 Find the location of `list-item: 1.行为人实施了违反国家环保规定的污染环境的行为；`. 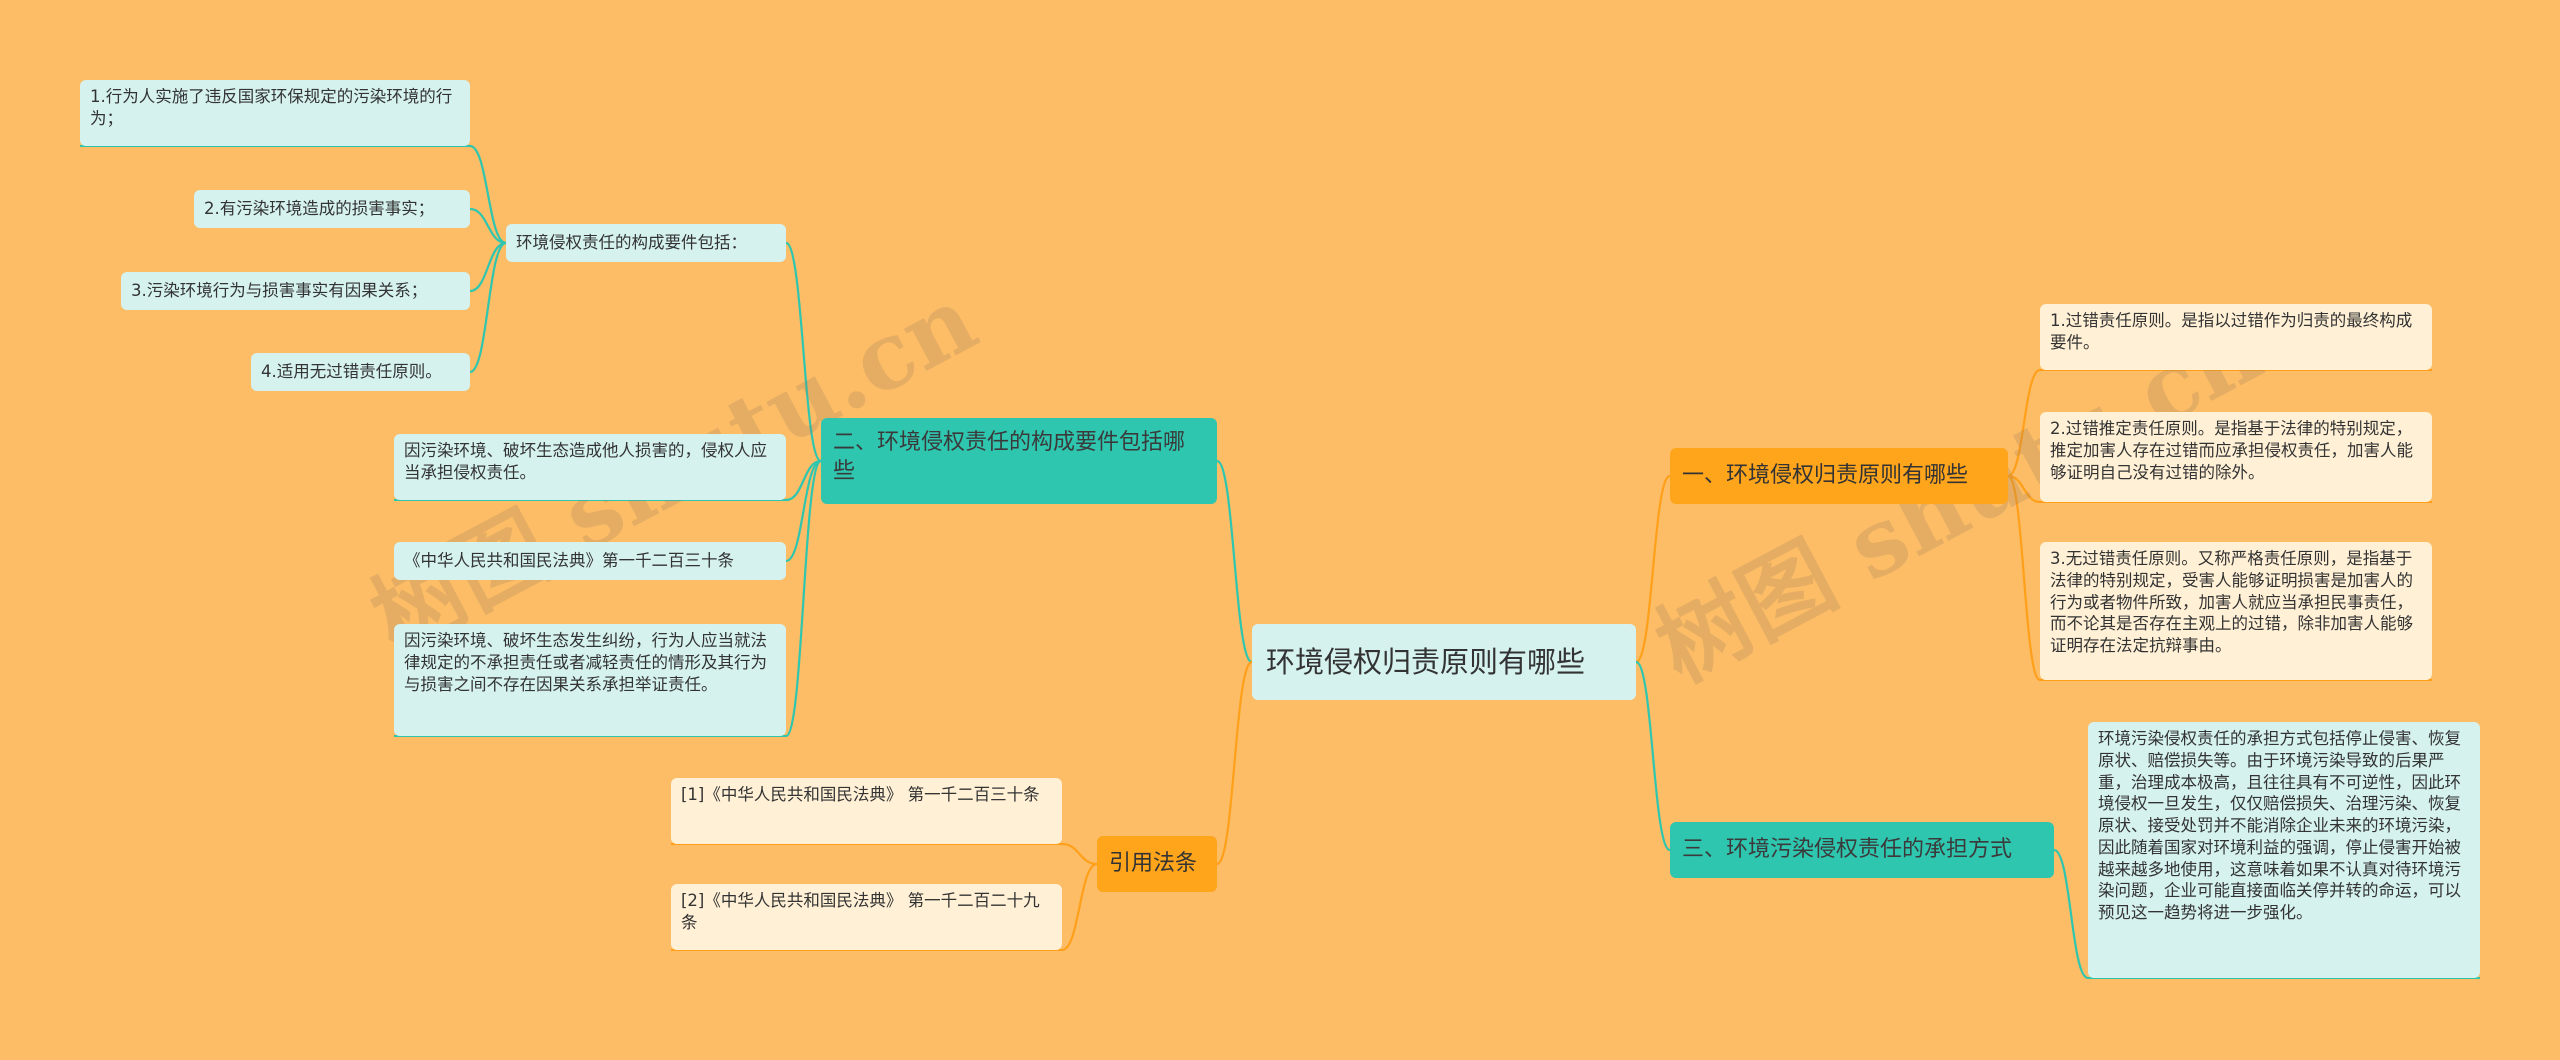

list-item: 1.行为人实施了违反国家环保规定的污染环境的行为； is located at coordinates (275, 113).